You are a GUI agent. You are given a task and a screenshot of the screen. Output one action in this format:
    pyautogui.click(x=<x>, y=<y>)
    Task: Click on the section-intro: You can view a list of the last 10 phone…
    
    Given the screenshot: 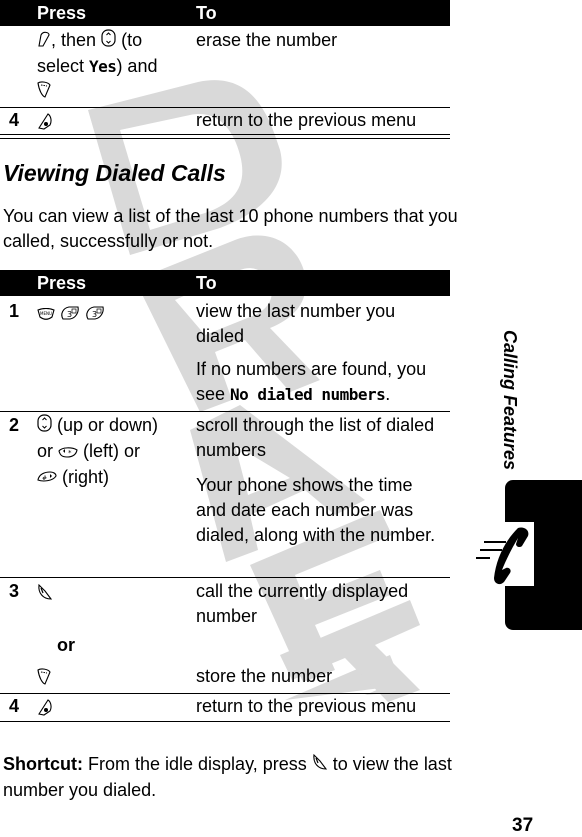 What is the action you would take?
    pyautogui.click(x=230, y=228)
    